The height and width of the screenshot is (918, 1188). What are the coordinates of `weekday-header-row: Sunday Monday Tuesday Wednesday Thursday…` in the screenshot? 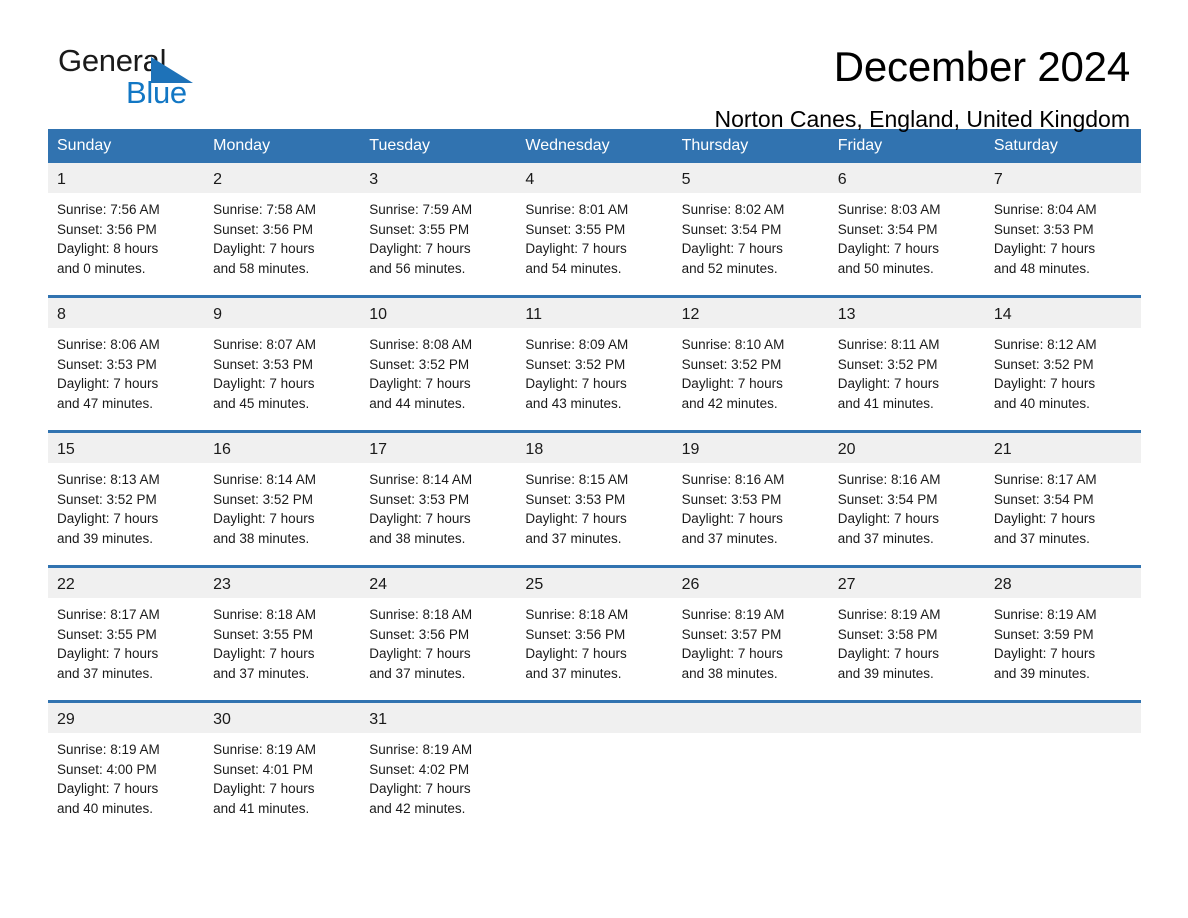 It's located at (594, 146).